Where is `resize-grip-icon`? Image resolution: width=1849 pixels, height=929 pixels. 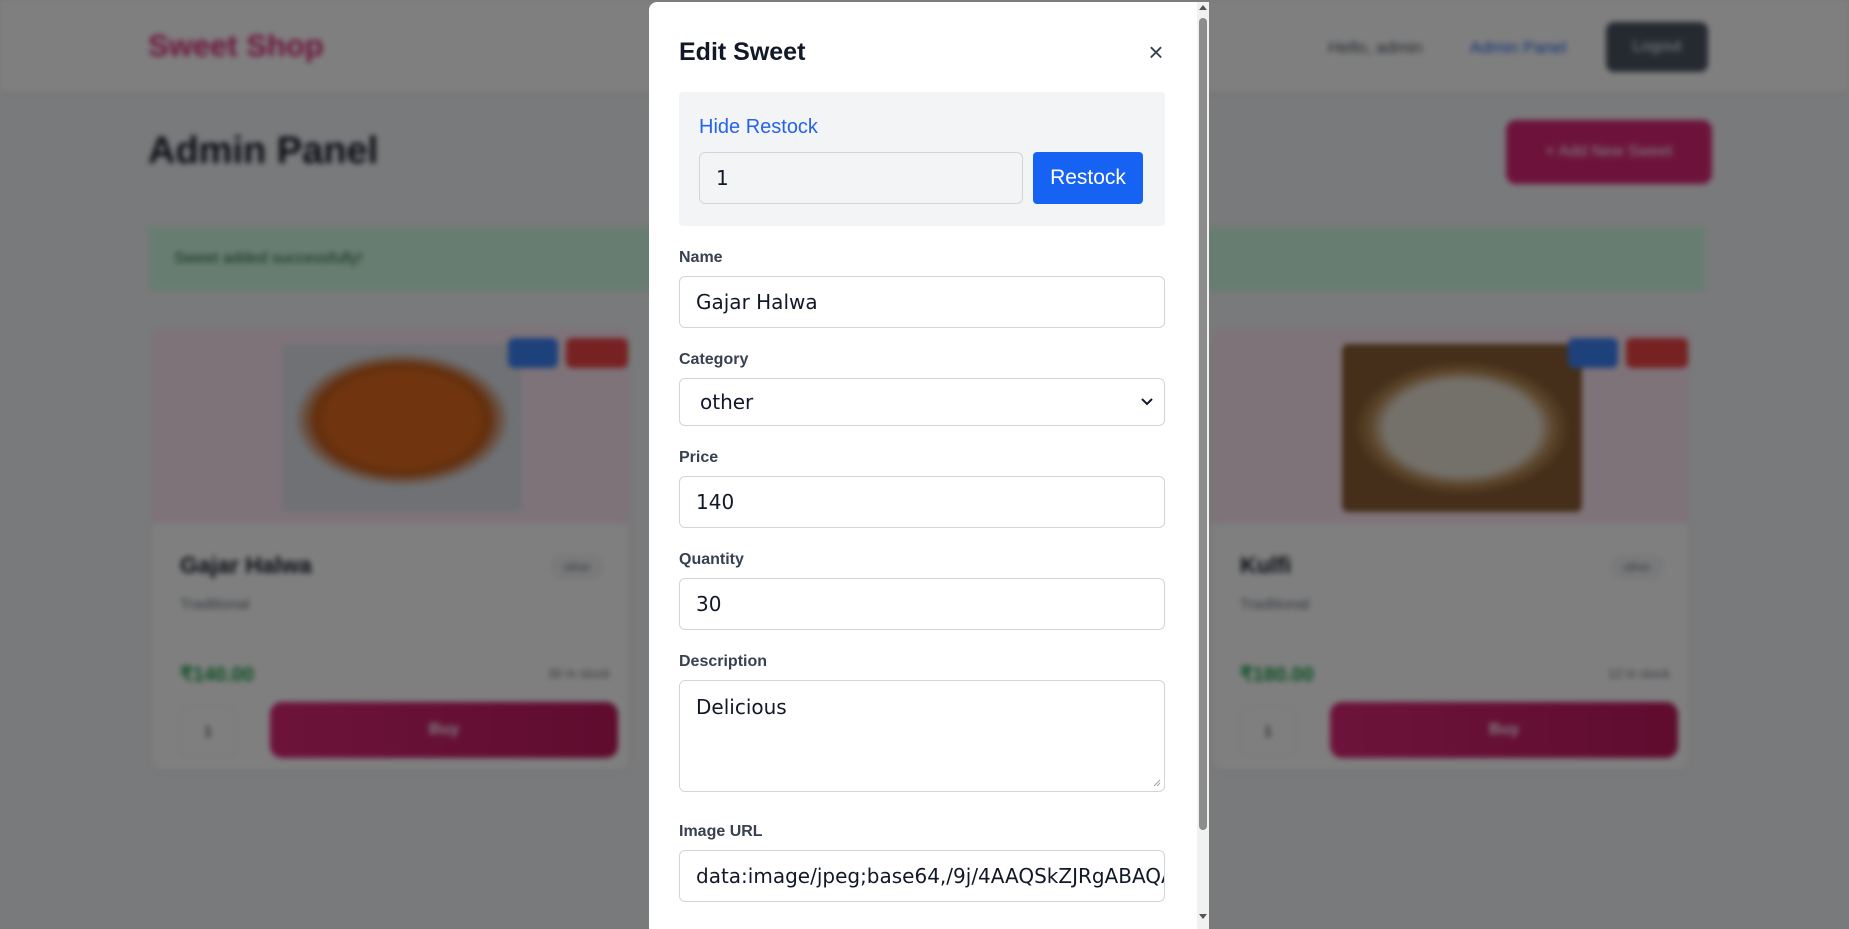
resize-grip-icon is located at coordinates (1156, 783).